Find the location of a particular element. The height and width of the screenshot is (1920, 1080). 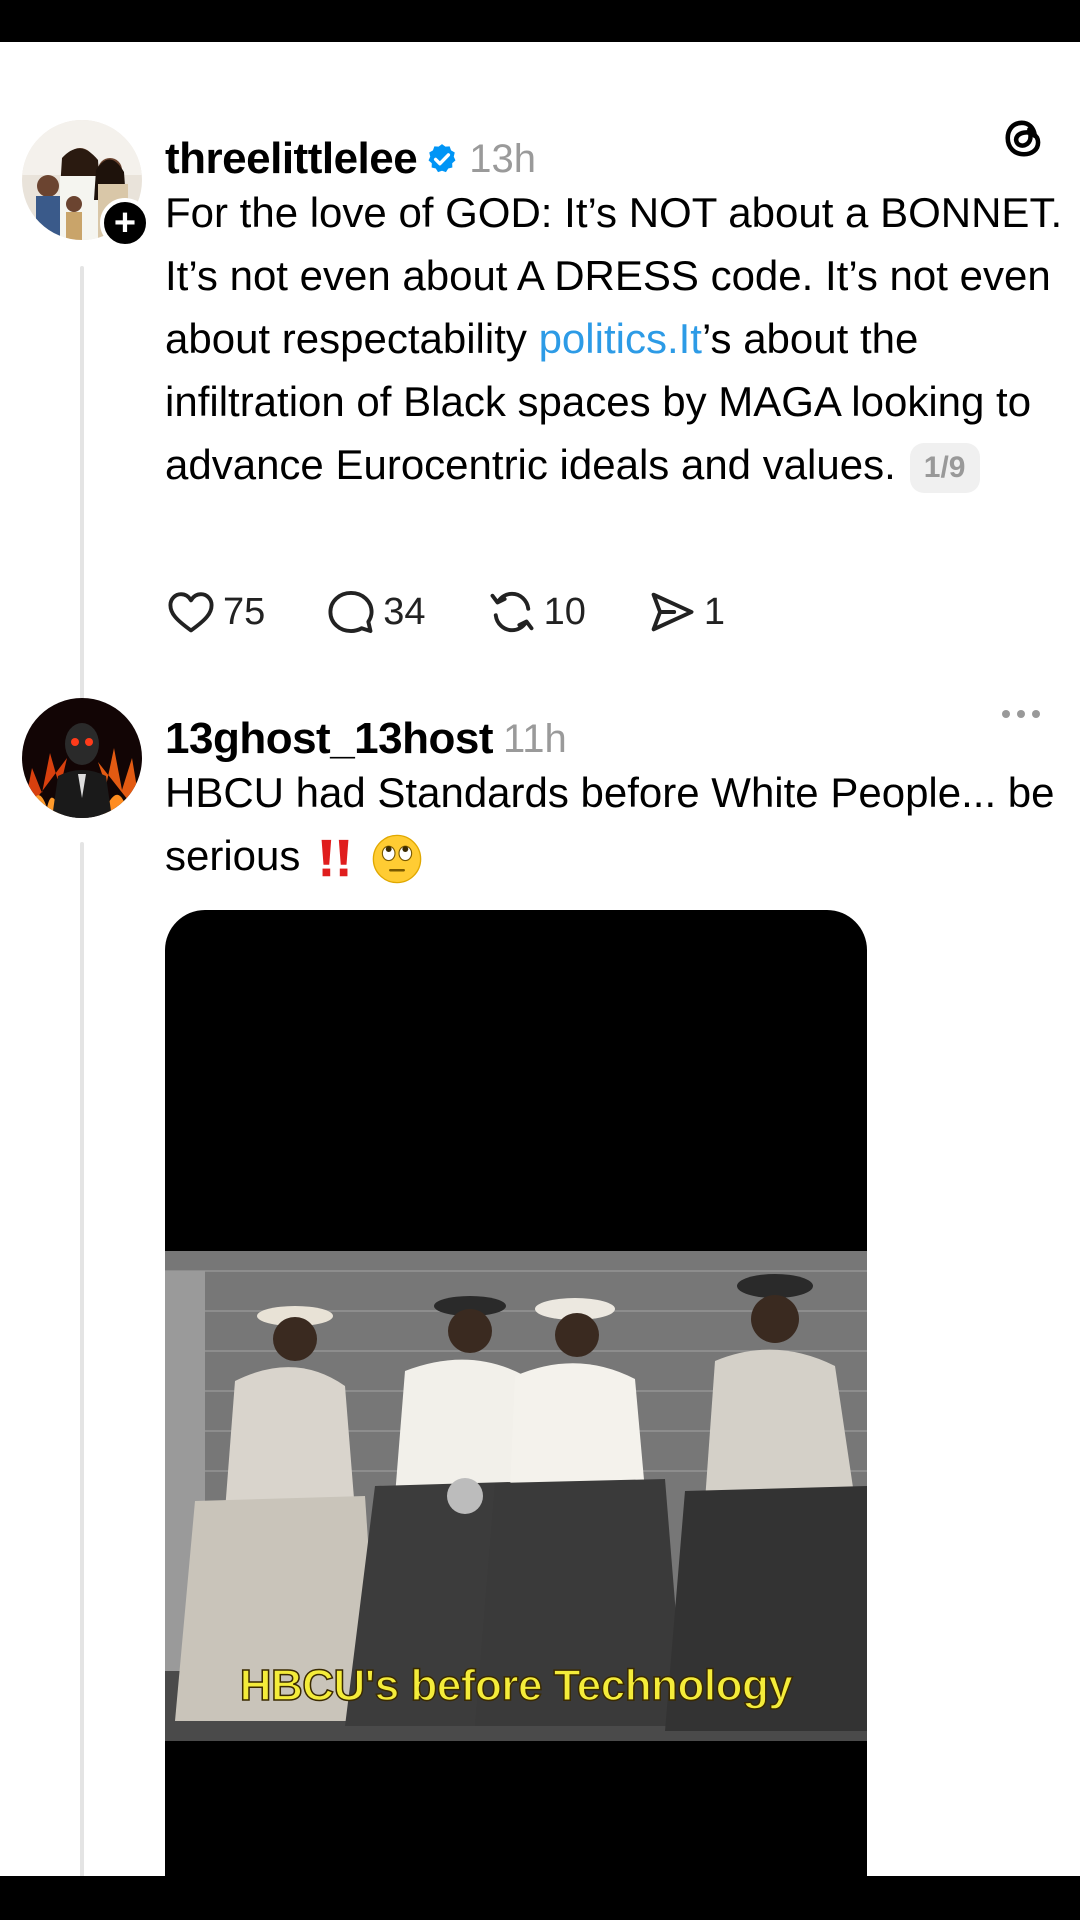

share-button: 1 is located at coordinates (685, 612).